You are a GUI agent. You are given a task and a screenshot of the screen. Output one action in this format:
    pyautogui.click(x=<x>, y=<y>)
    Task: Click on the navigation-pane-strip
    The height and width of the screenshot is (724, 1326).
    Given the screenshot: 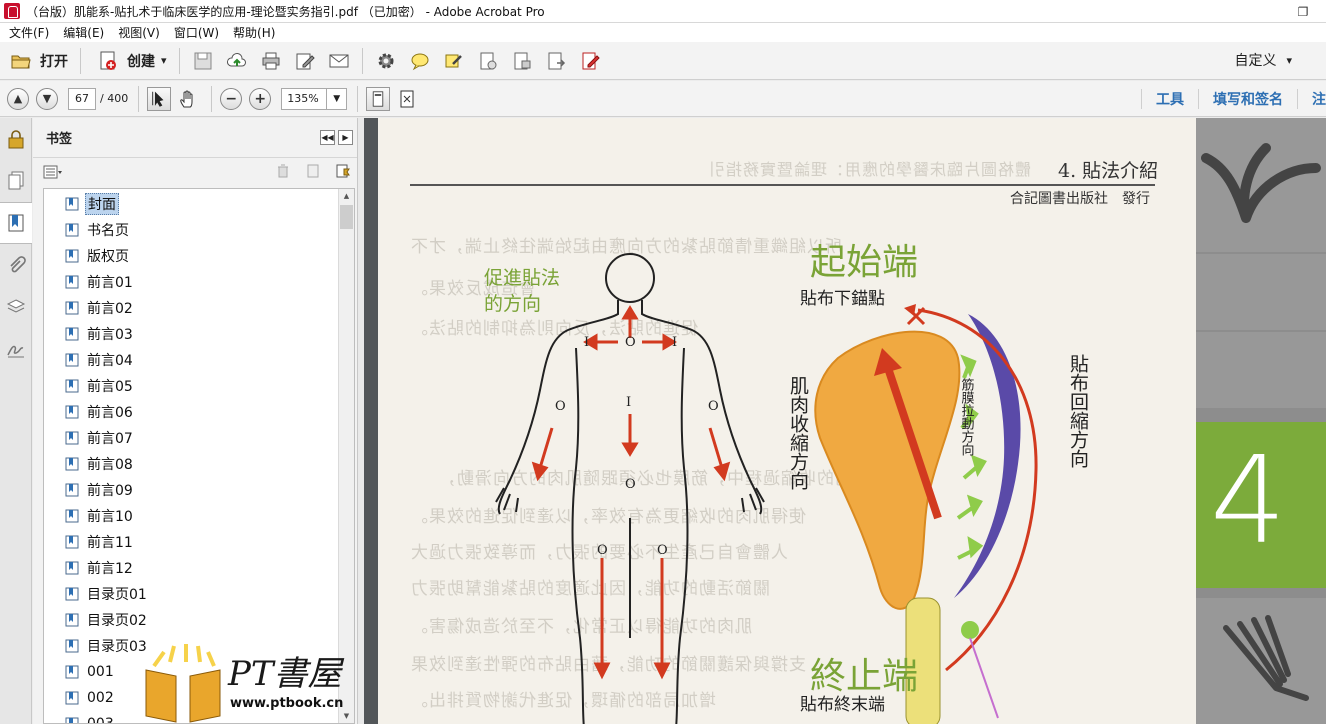 What is the action you would take?
    pyautogui.click(x=16, y=421)
    